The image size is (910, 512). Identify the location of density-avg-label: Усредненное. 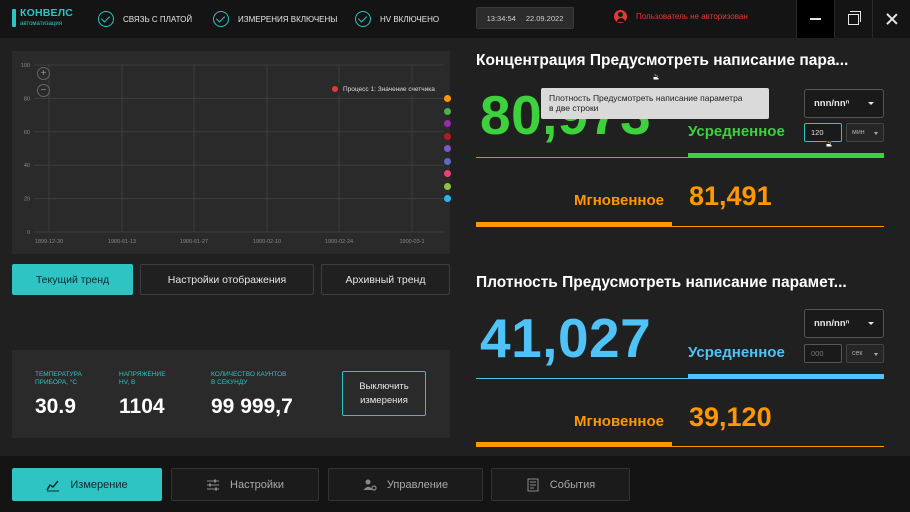
(736, 352).